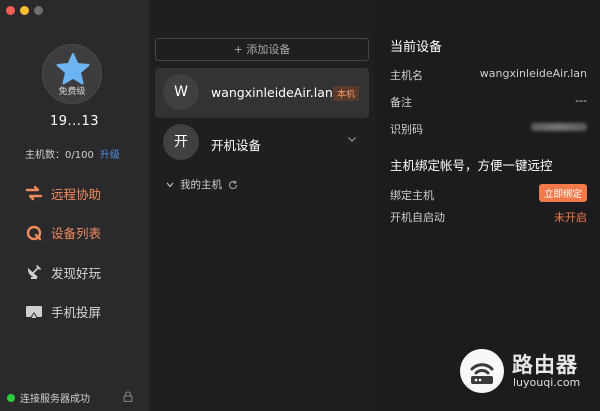  Describe the element at coordinates (401, 102) in the screenshot. I see `detail-key: 备注` at that location.